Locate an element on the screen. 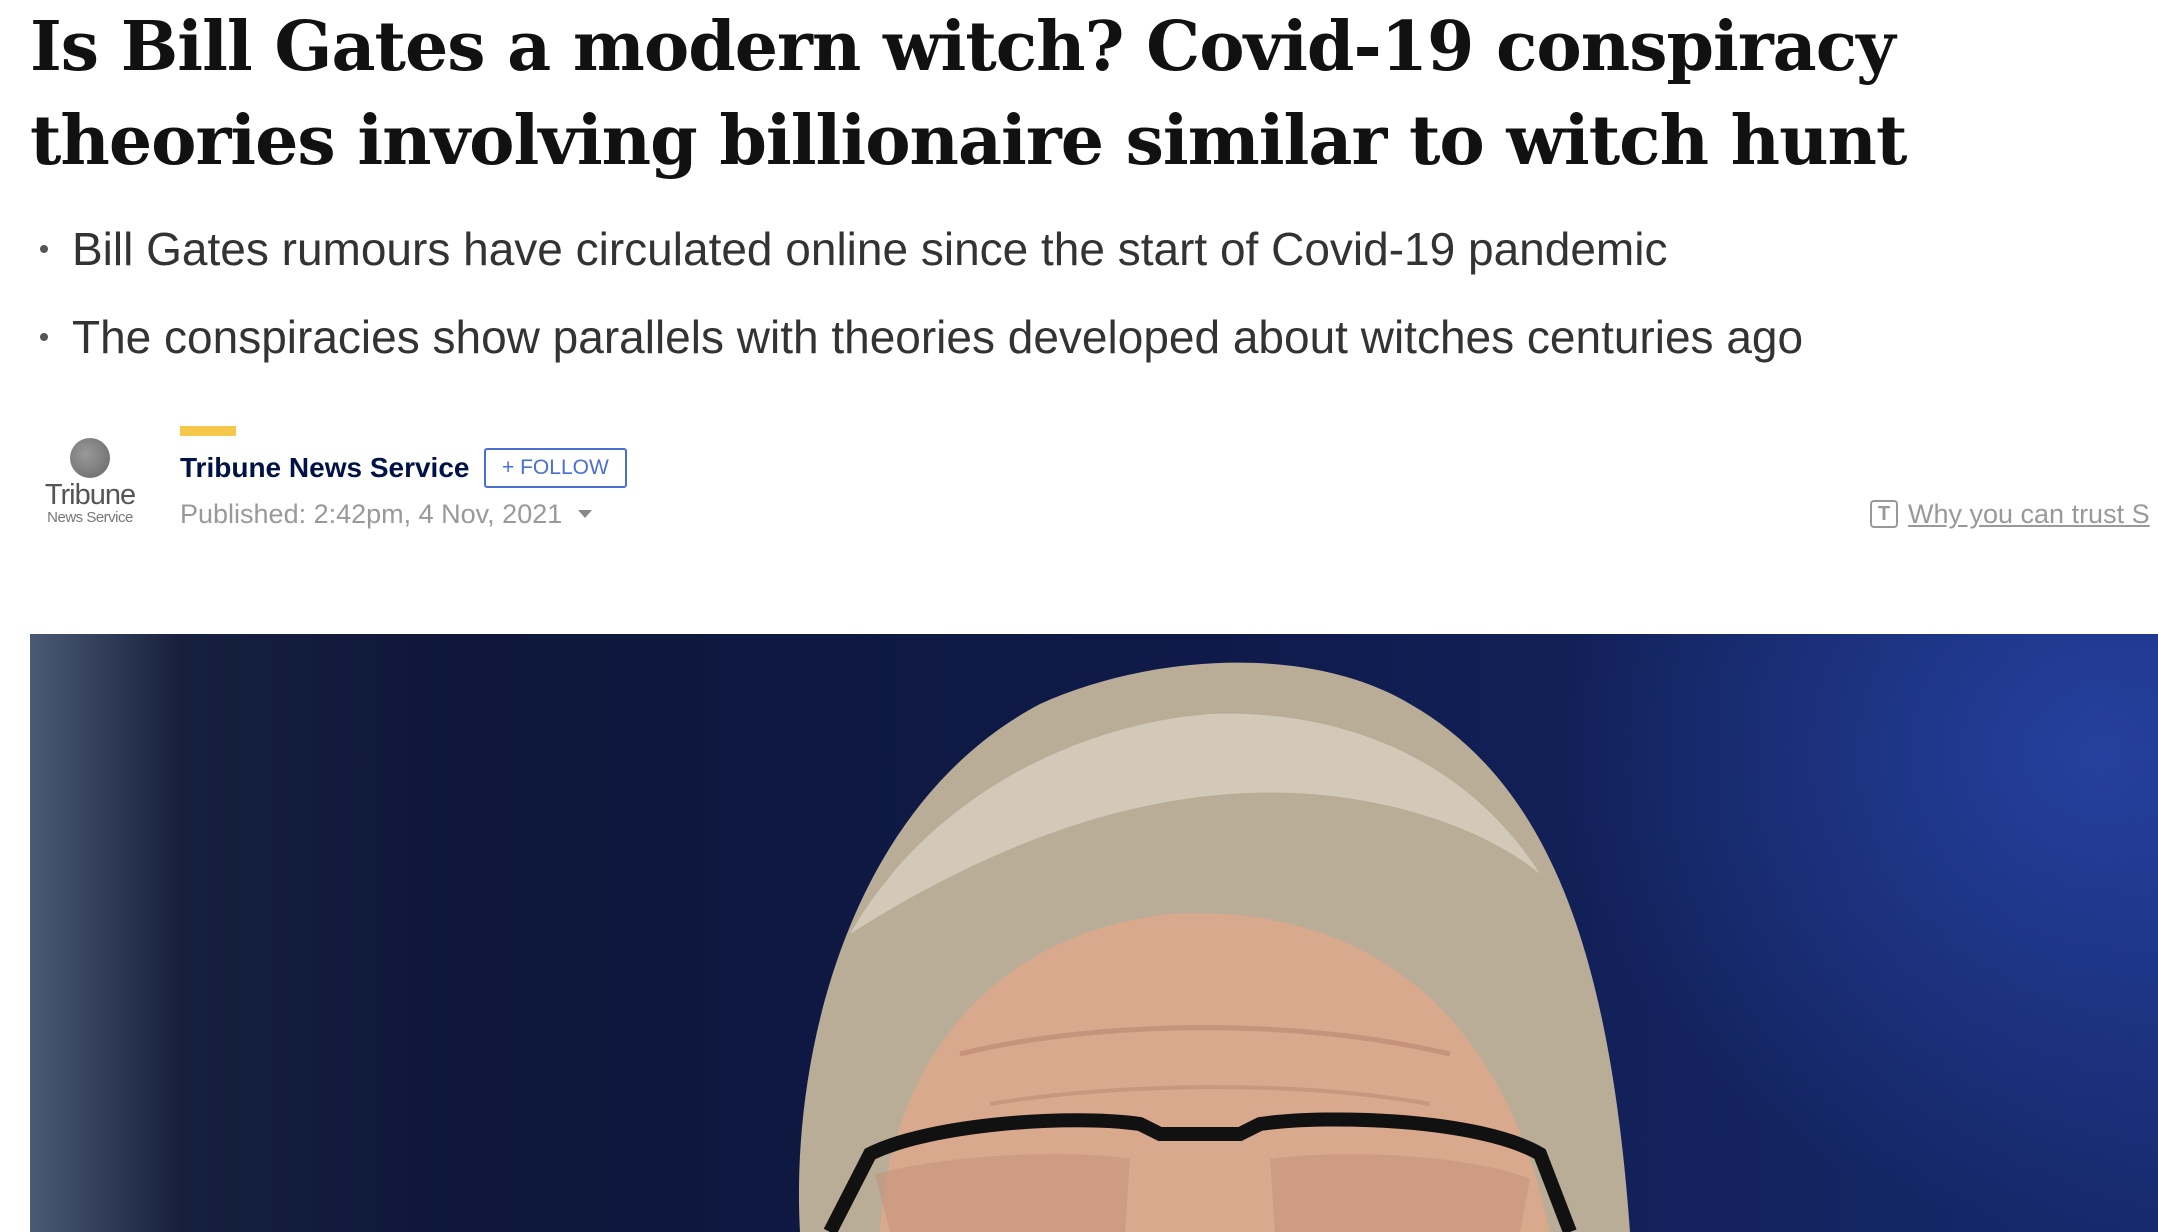 The height and width of the screenshot is (1232, 2158). author-accent-bar is located at coordinates (208, 431).